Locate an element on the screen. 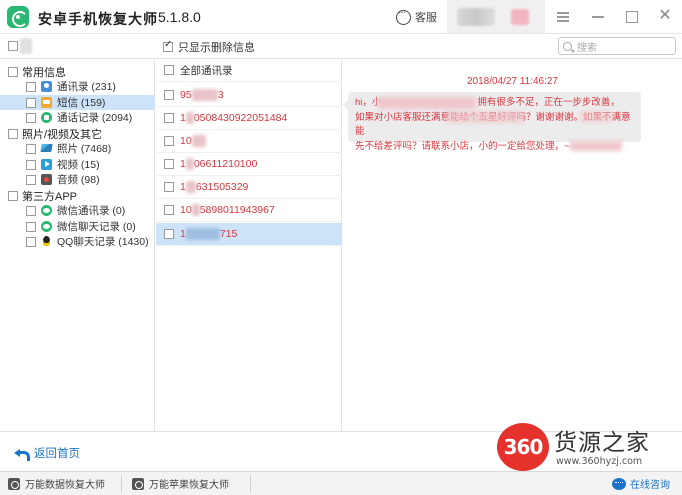 The image size is (682, 495). call-log-icon is located at coordinates (46, 117).